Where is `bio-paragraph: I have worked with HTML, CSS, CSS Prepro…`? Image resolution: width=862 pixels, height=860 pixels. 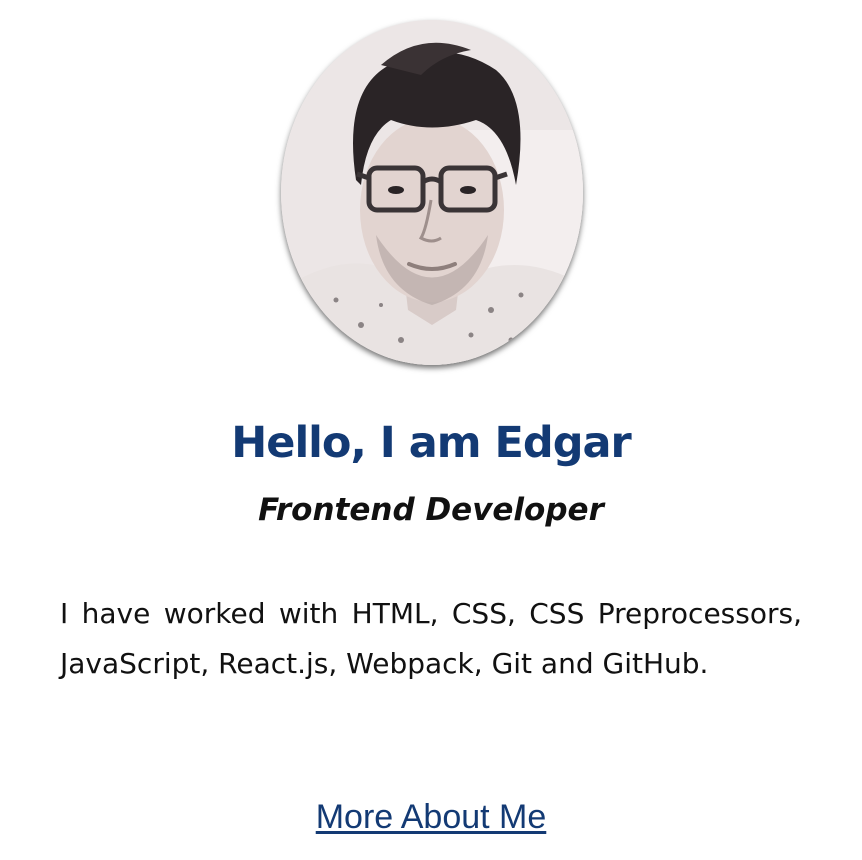
bio-paragraph: I have worked with HTML, CSS, CSS Prepro… is located at coordinates (431, 638).